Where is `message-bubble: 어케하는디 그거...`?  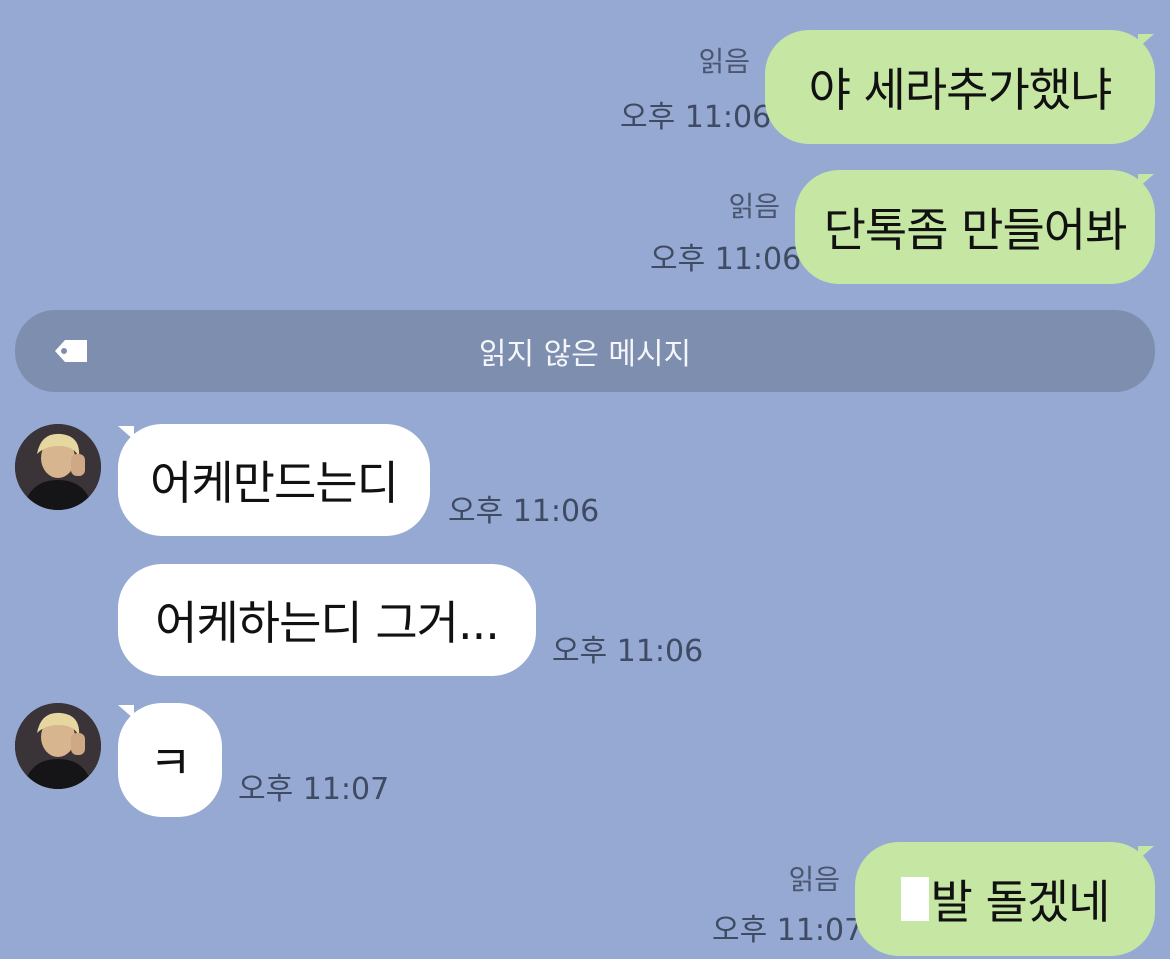 message-bubble: 어케하는디 그거... is located at coordinates (327, 620).